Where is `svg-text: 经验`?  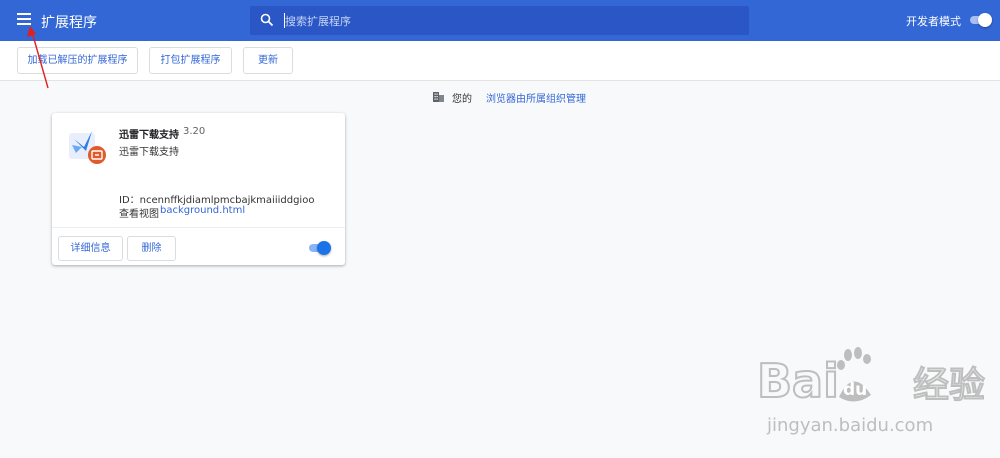 svg-text: 经验 is located at coordinates (949, 385).